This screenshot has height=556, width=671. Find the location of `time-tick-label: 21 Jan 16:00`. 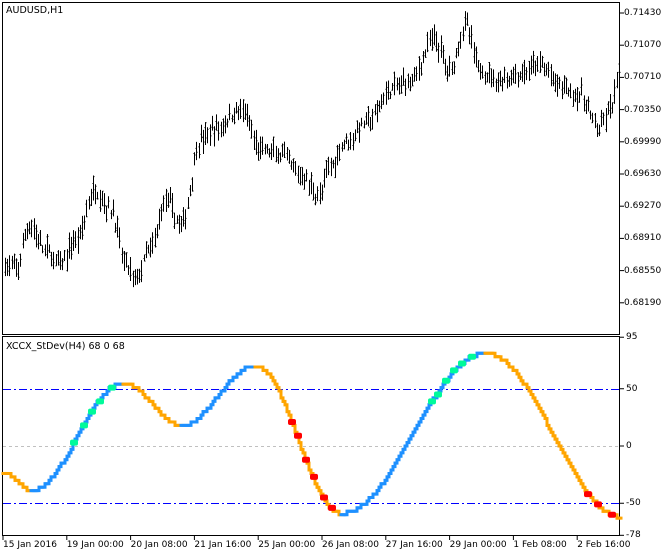

time-tick-label: 21 Jan 16:00 is located at coordinates (223, 545).